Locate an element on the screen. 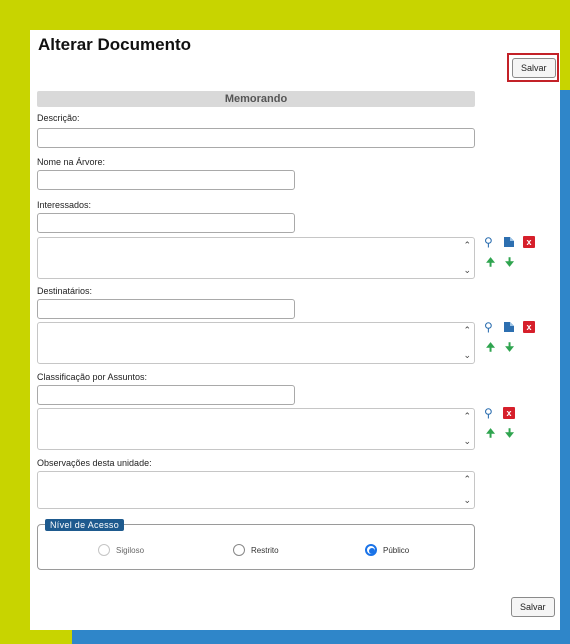  radio-sigiloso-circle is located at coordinates (104, 550).